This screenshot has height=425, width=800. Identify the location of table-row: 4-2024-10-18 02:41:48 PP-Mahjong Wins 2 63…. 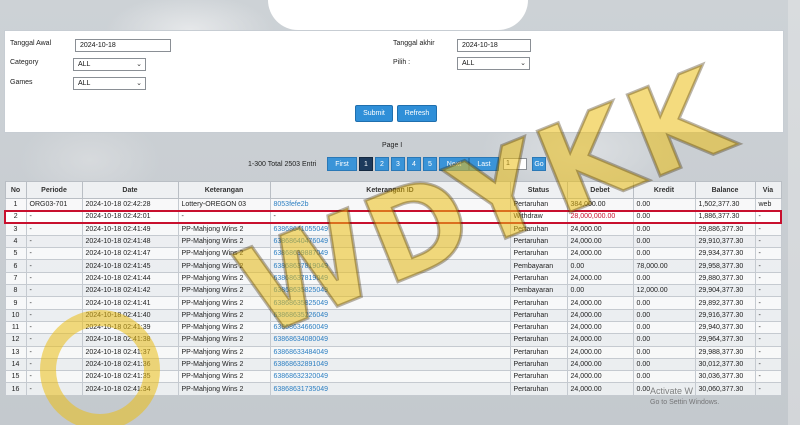
(393, 241).